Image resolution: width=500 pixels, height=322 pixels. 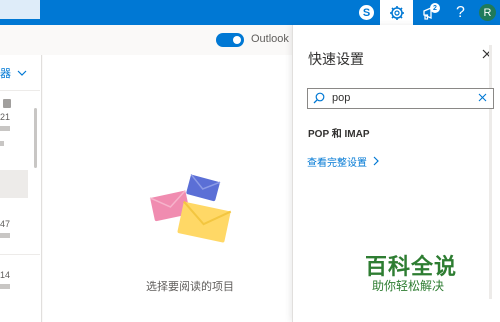 I want to click on chevron-down-icon, so click(x=22, y=73).